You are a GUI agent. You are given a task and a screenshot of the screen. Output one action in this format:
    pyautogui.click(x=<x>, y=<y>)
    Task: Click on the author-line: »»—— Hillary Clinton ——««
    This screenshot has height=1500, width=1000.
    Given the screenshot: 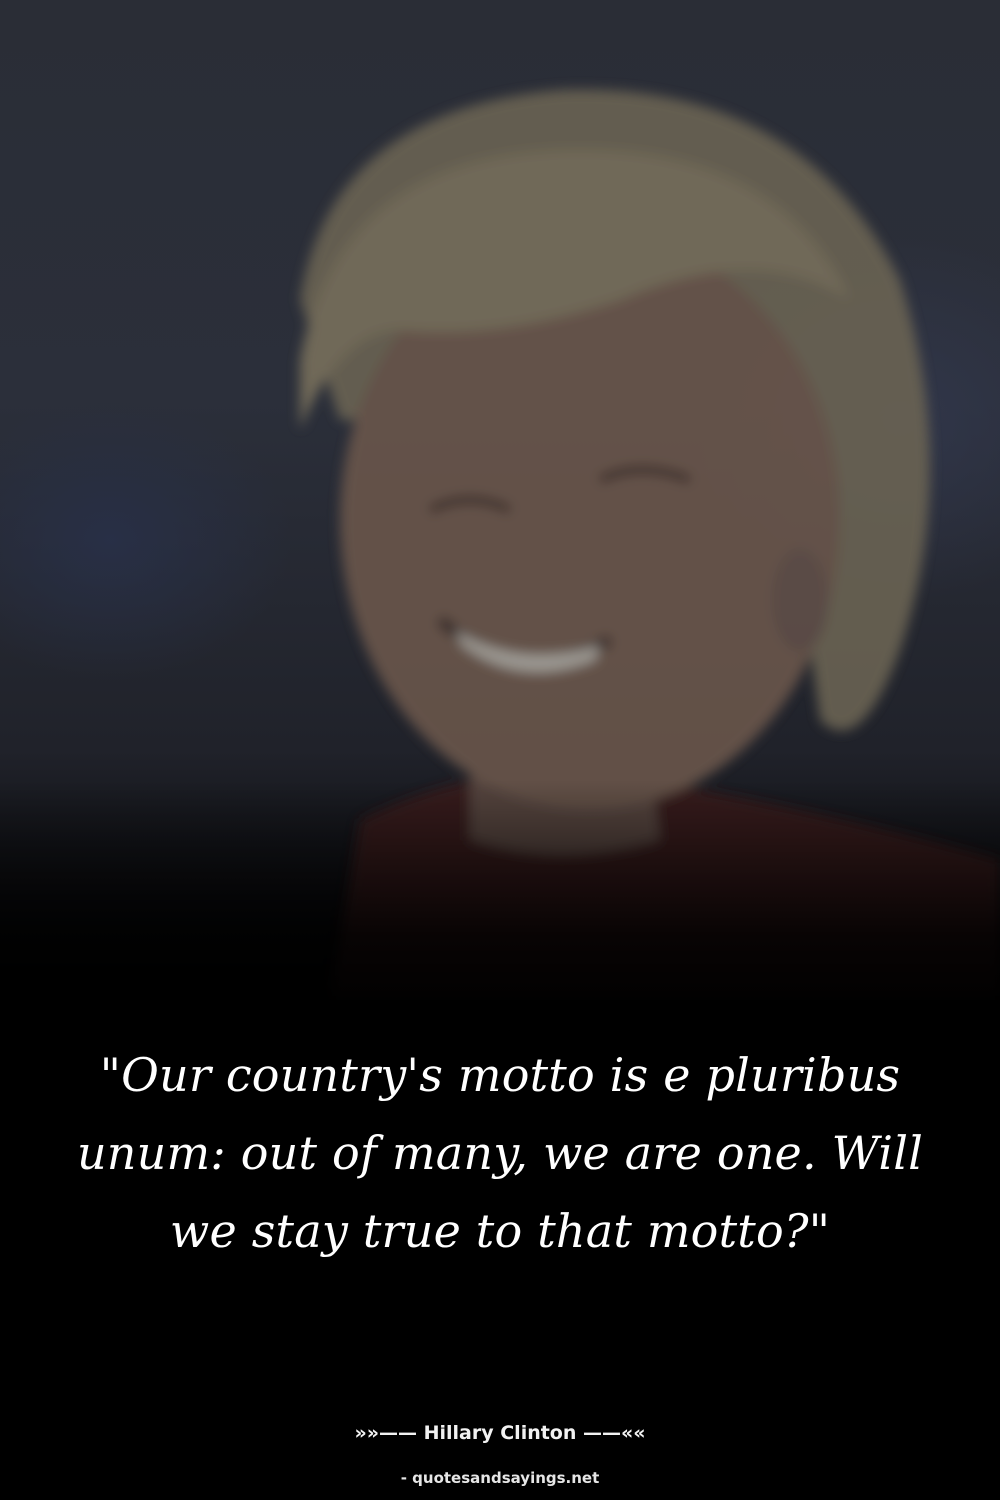 What is the action you would take?
    pyautogui.click(x=500, y=1433)
    